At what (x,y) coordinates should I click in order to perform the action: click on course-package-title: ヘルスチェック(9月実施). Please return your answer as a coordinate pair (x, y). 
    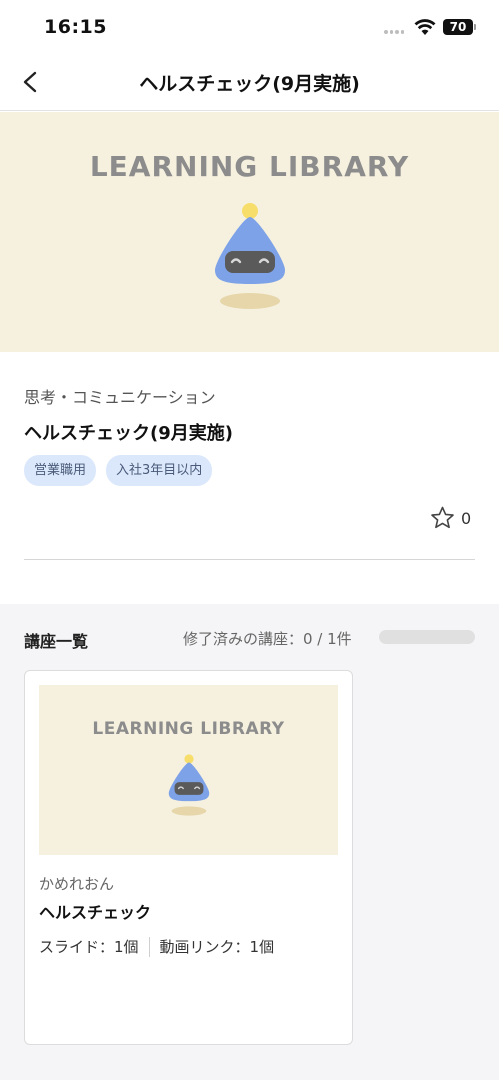
    Looking at the image, I should click on (128, 433).